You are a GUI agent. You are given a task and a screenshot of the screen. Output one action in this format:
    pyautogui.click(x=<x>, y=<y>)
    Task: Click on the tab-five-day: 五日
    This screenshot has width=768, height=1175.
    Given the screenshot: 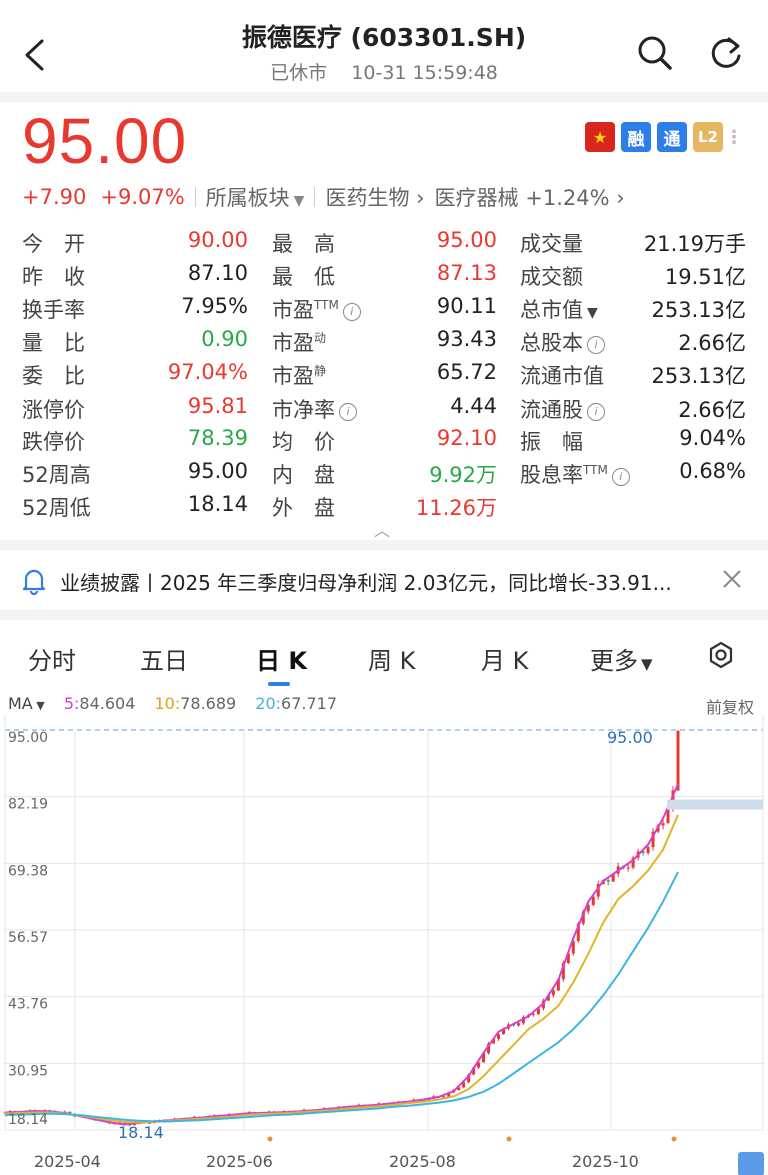 What is the action you would take?
    pyautogui.click(x=164, y=658)
    